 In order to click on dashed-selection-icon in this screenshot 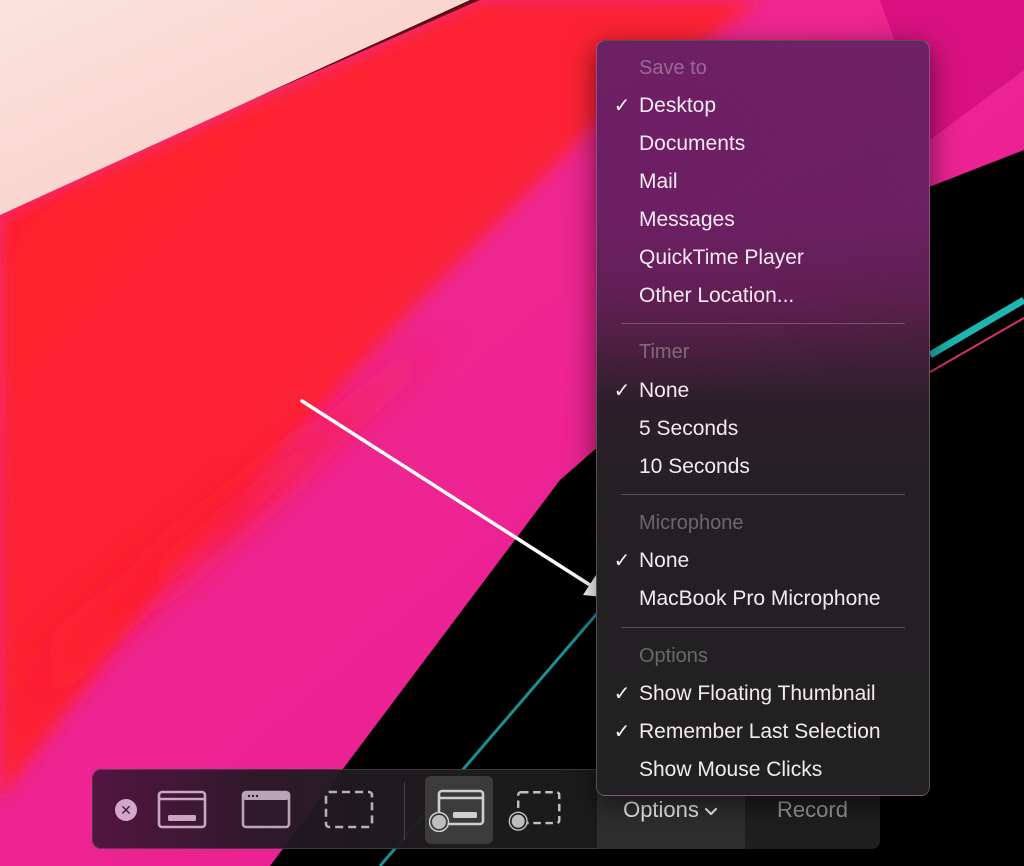, I will do `click(349, 809)`.